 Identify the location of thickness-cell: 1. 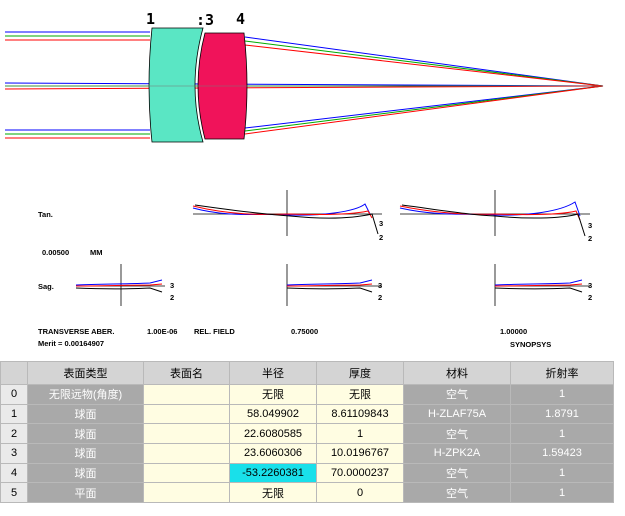
(360, 434).